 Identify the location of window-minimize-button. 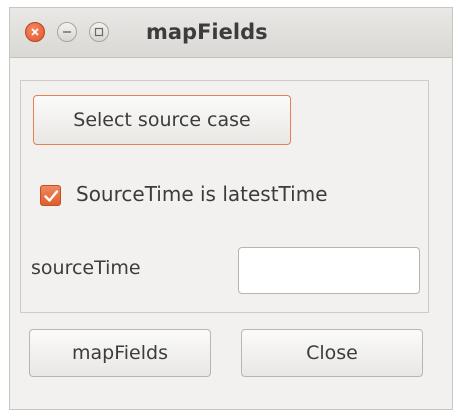
(67, 32).